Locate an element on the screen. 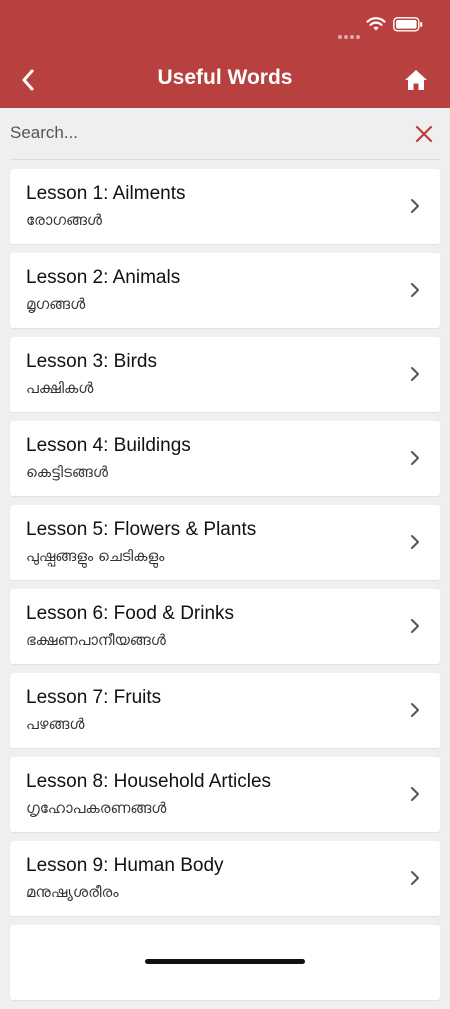 This screenshot has width=450, height=1009. list-item: Lesson 4: Buildings കെട്ടിടങ്ങൾ is located at coordinates (225, 458).